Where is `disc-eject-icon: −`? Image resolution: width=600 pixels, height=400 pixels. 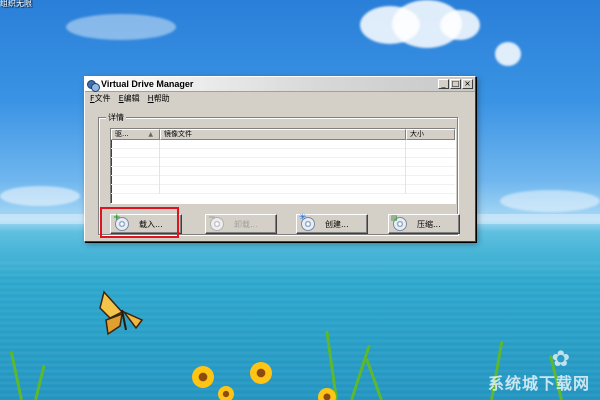
disc-eject-icon: − is located at coordinates (216, 222).